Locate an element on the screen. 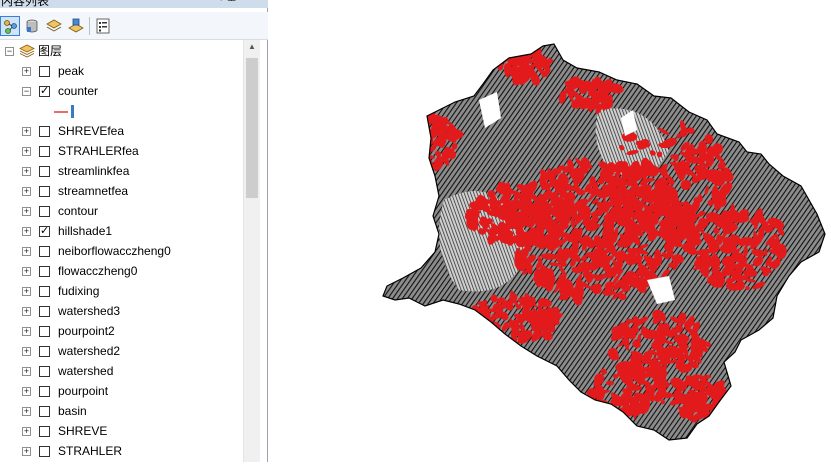 This screenshot has height=465, width=831. layer-row: + watershed is located at coordinates (121, 371).